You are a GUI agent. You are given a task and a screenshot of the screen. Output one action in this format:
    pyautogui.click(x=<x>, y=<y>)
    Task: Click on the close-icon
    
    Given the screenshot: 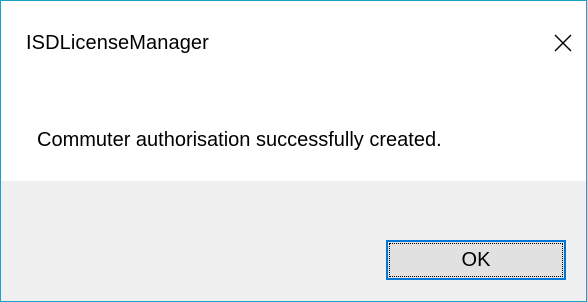 What is the action you would take?
    pyautogui.click(x=563, y=43)
    